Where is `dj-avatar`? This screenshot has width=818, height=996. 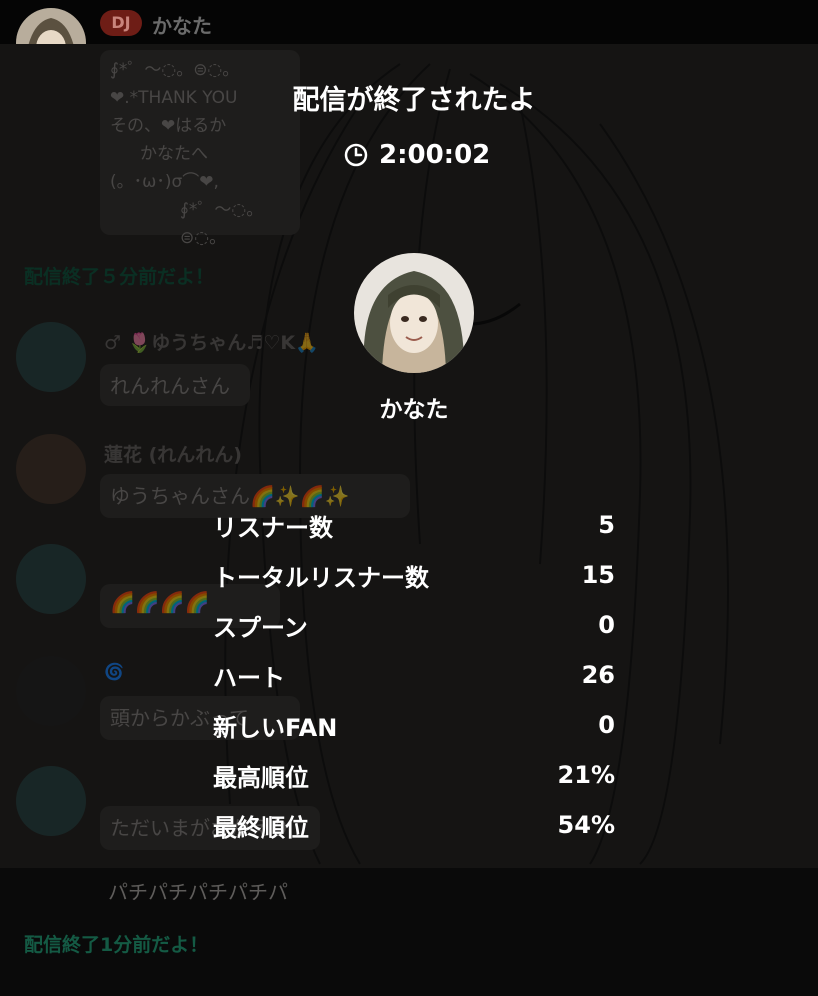 dj-avatar is located at coordinates (414, 313).